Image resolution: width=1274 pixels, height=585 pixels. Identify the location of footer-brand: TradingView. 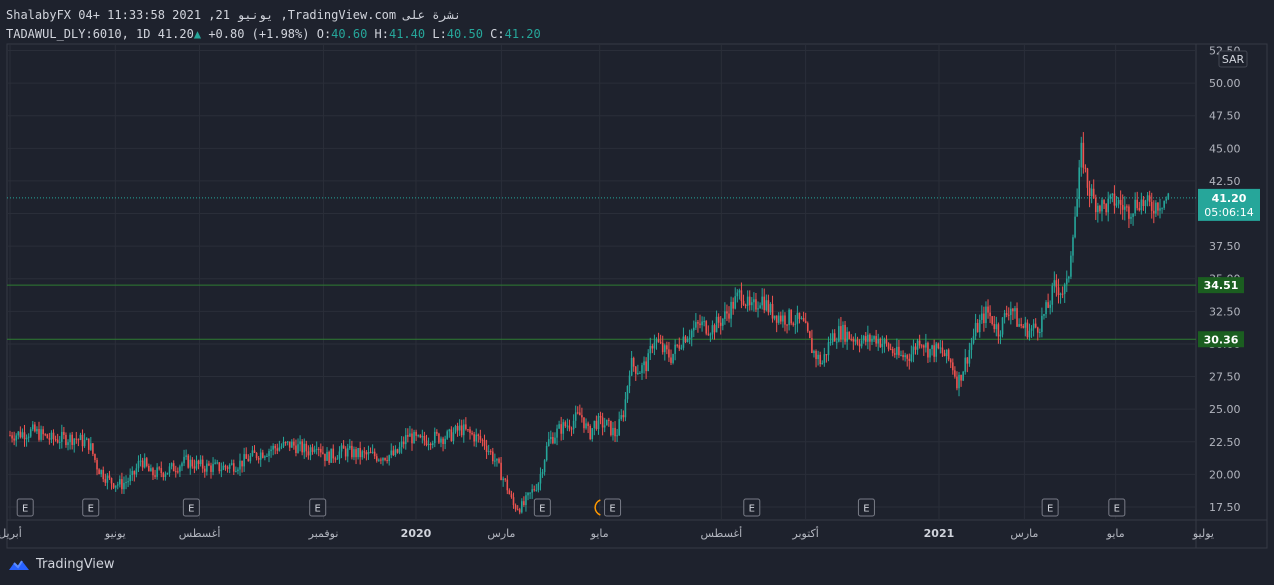
(61, 564).